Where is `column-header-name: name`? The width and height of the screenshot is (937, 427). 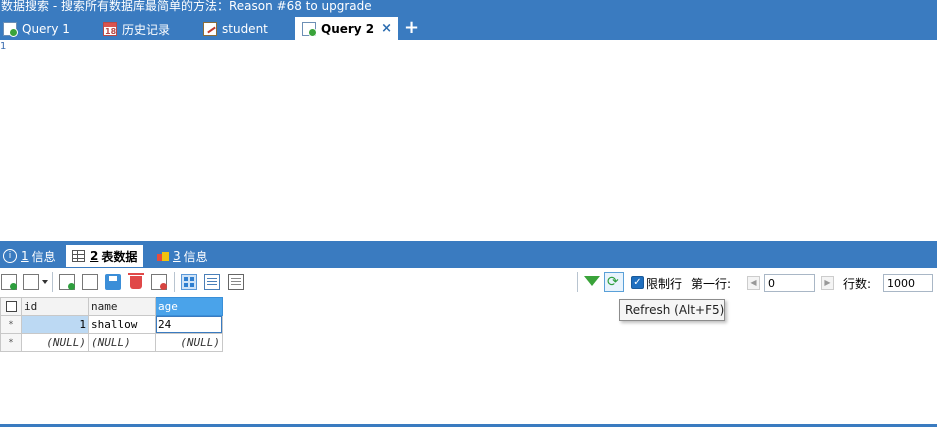
column-header-name: name is located at coordinates (122, 306).